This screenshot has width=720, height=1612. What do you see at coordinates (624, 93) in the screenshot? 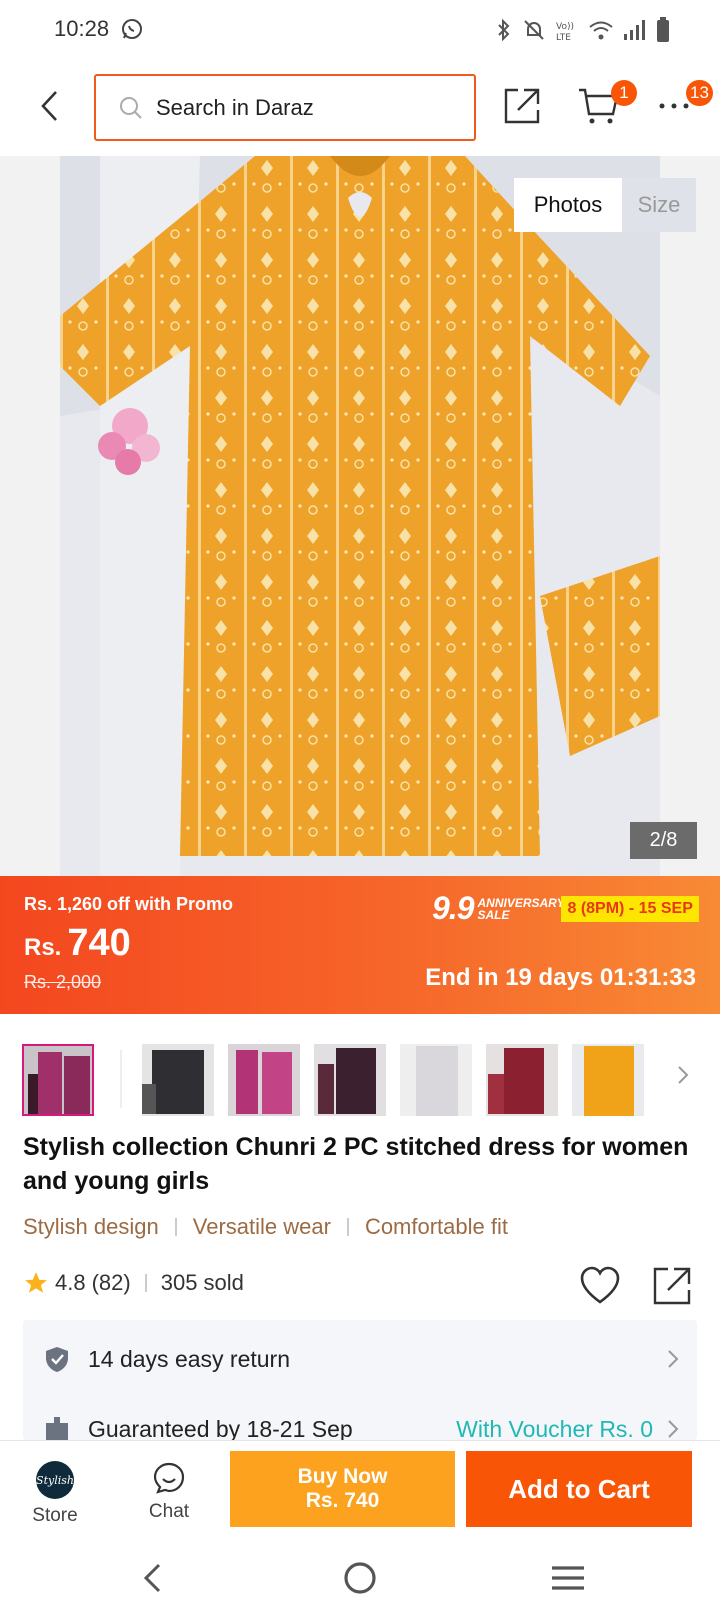
I see `cart-count-badge: 1` at bounding box center [624, 93].